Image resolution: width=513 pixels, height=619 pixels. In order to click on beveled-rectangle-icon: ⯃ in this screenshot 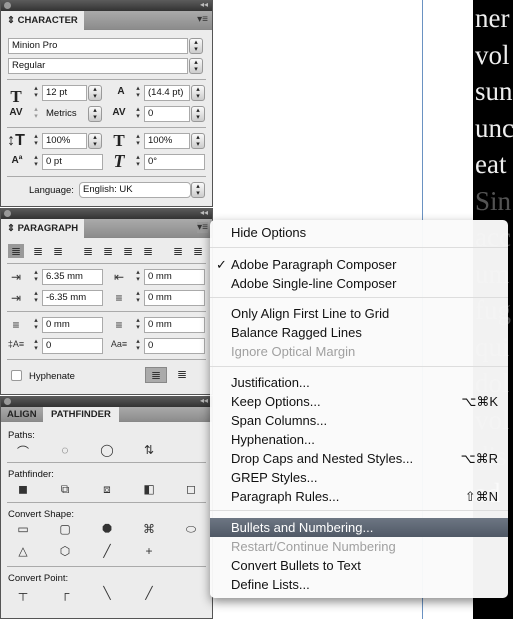, I will do `click(107, 529)`.